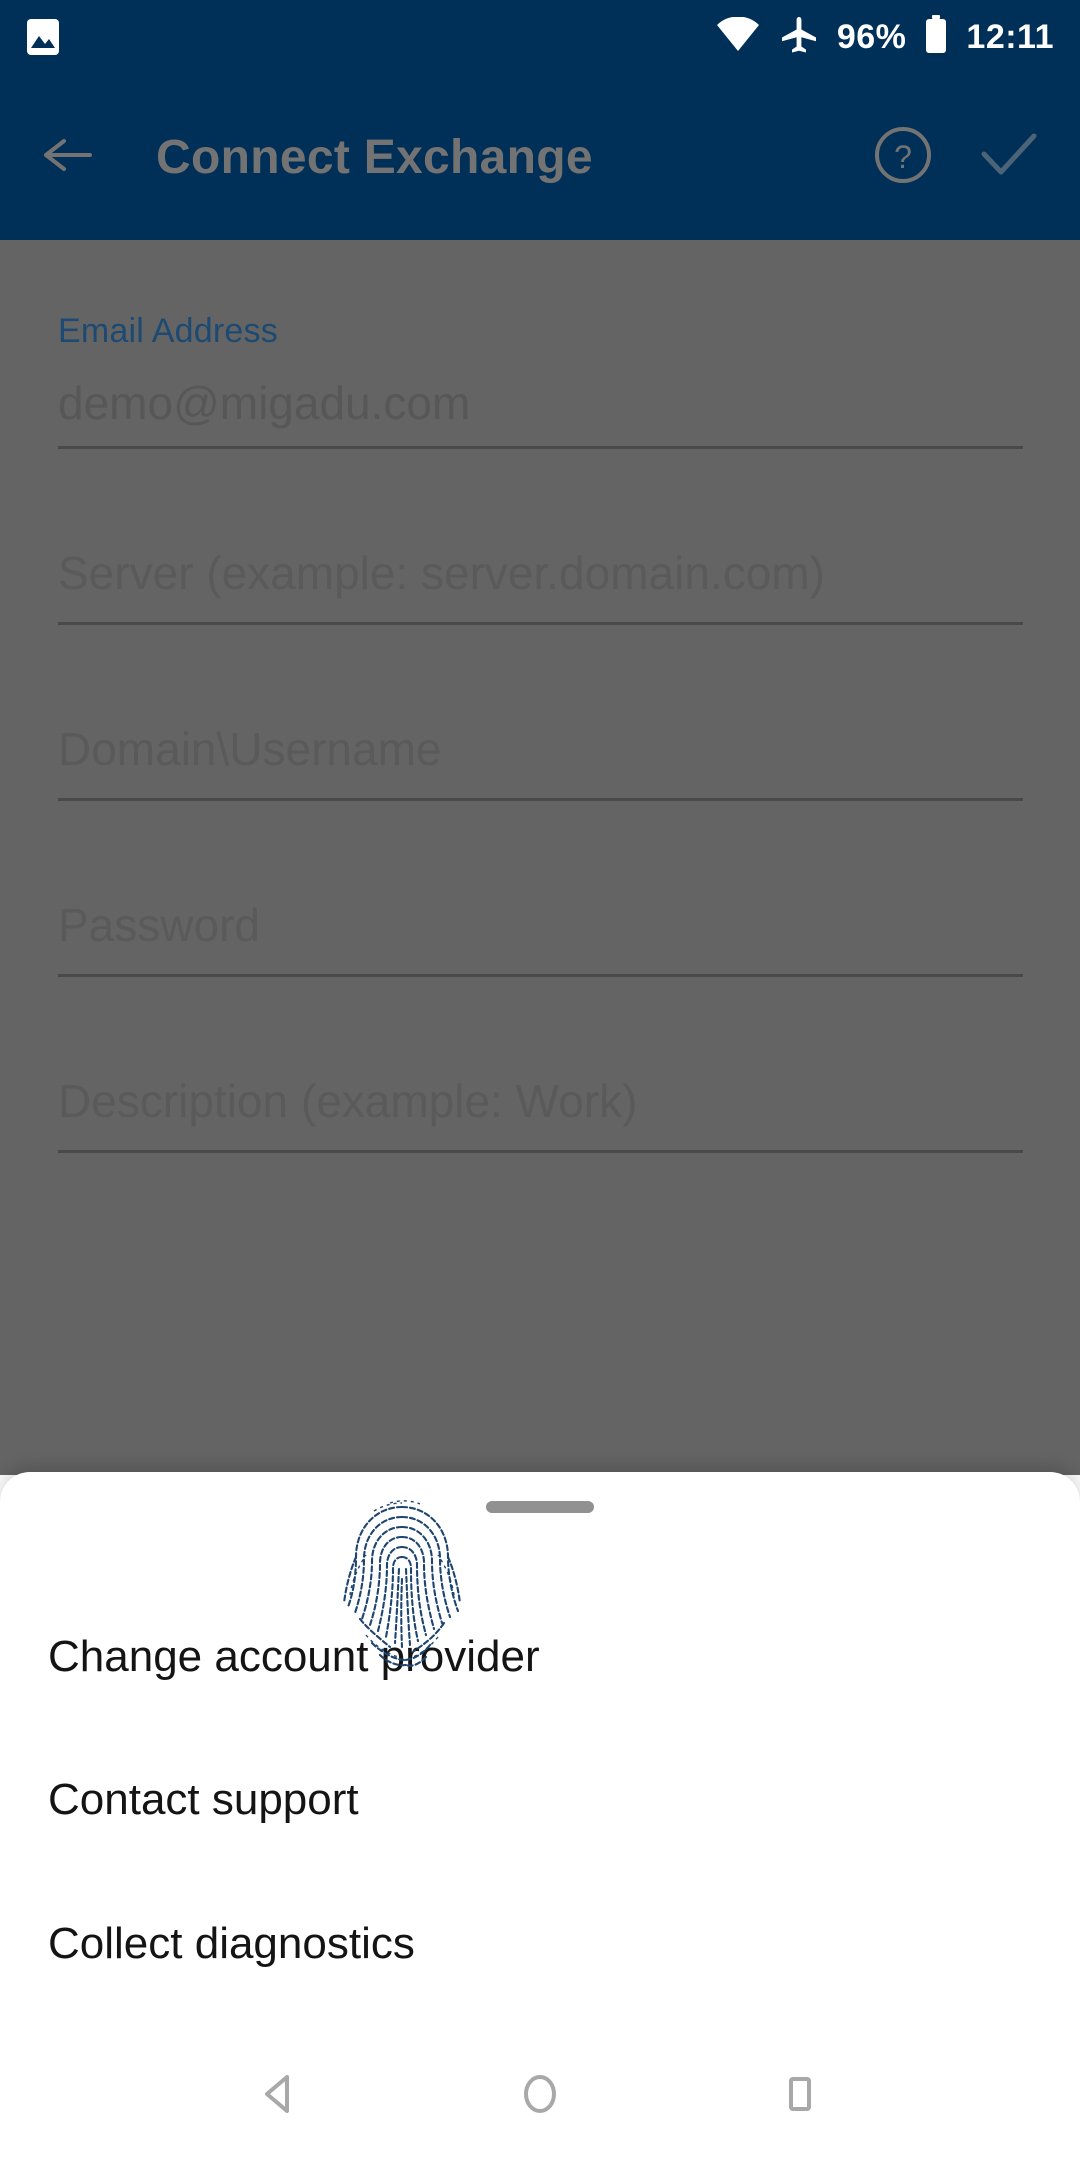 The image size is (1080, 2160). Describe the element at coordinates (936, 37) in the screenshot. I see `battery-icon` at that location.